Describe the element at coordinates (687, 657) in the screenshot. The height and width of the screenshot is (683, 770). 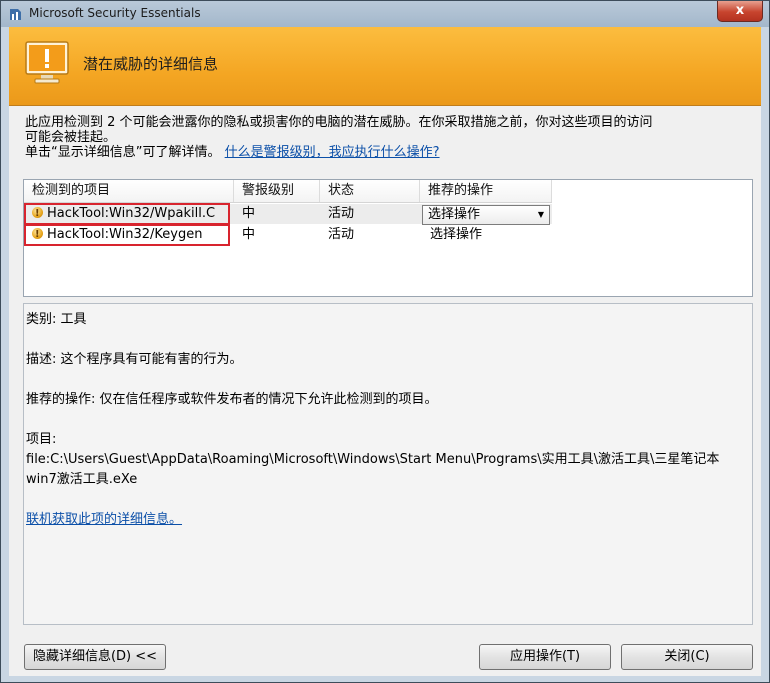
I see `close-button: 关闭(C)` at that location.